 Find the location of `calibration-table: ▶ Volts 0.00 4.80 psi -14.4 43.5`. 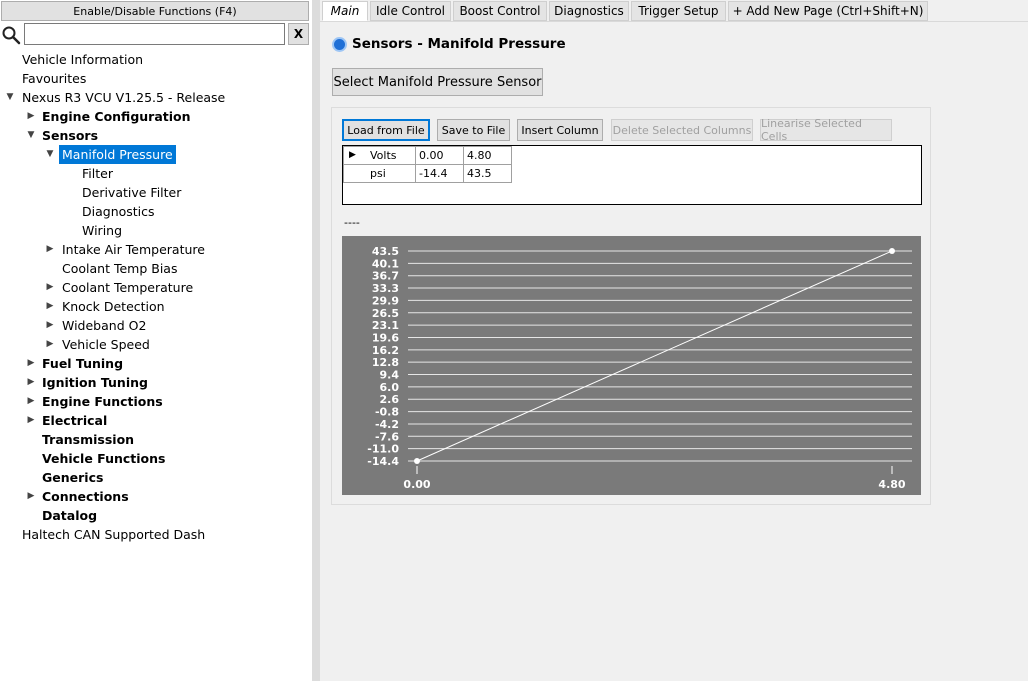

calibration-table: ▶ Volts 0.00 4.80 psi -14.4 43.5 is located at coordinates (427, 164).